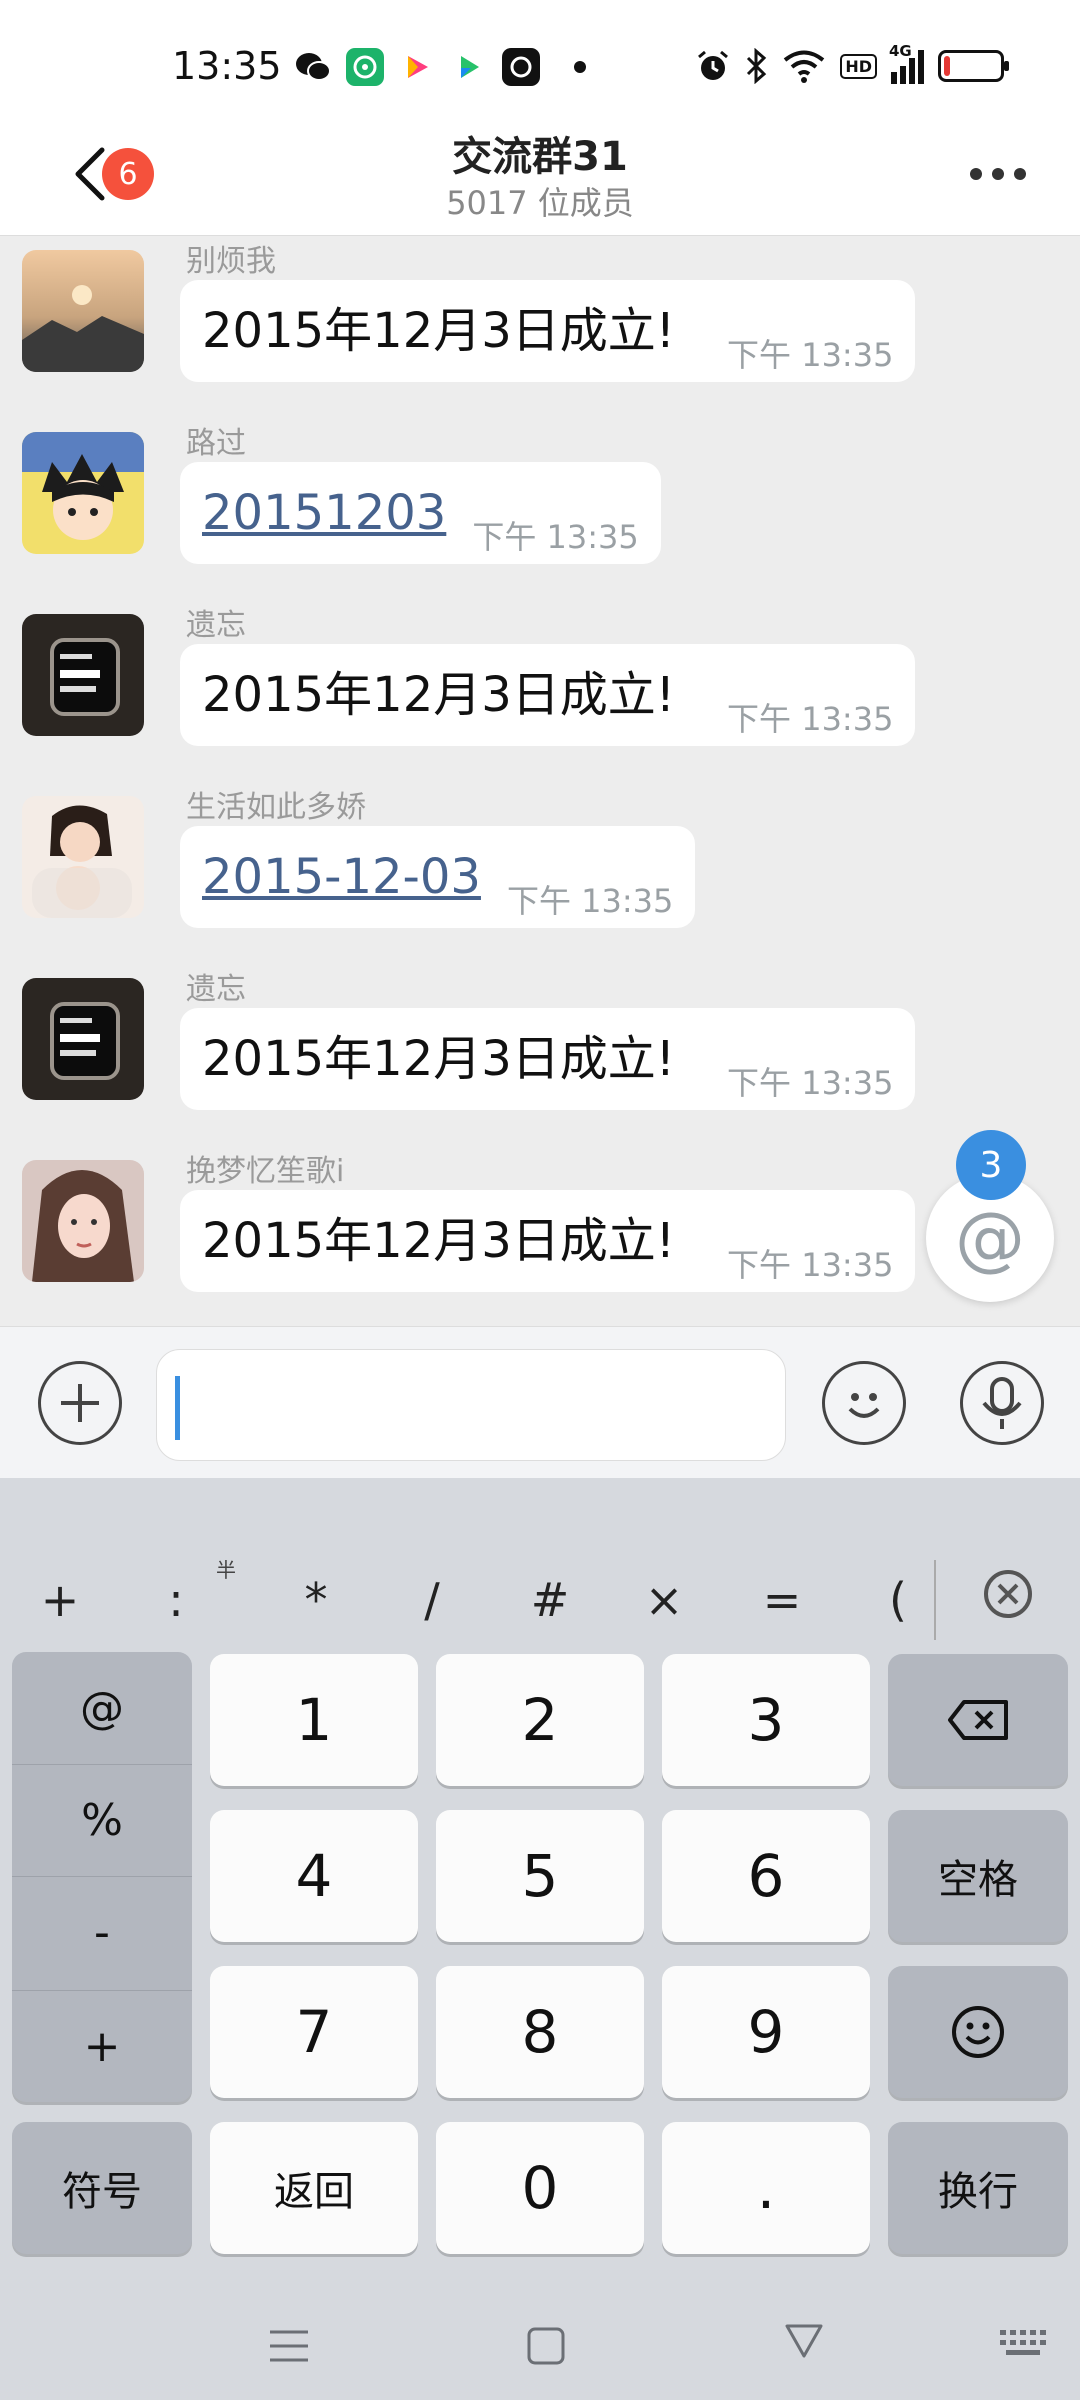 This screenshot has height=2400, width=1080. I want to click on key-7: 7, so click(314, 2032).